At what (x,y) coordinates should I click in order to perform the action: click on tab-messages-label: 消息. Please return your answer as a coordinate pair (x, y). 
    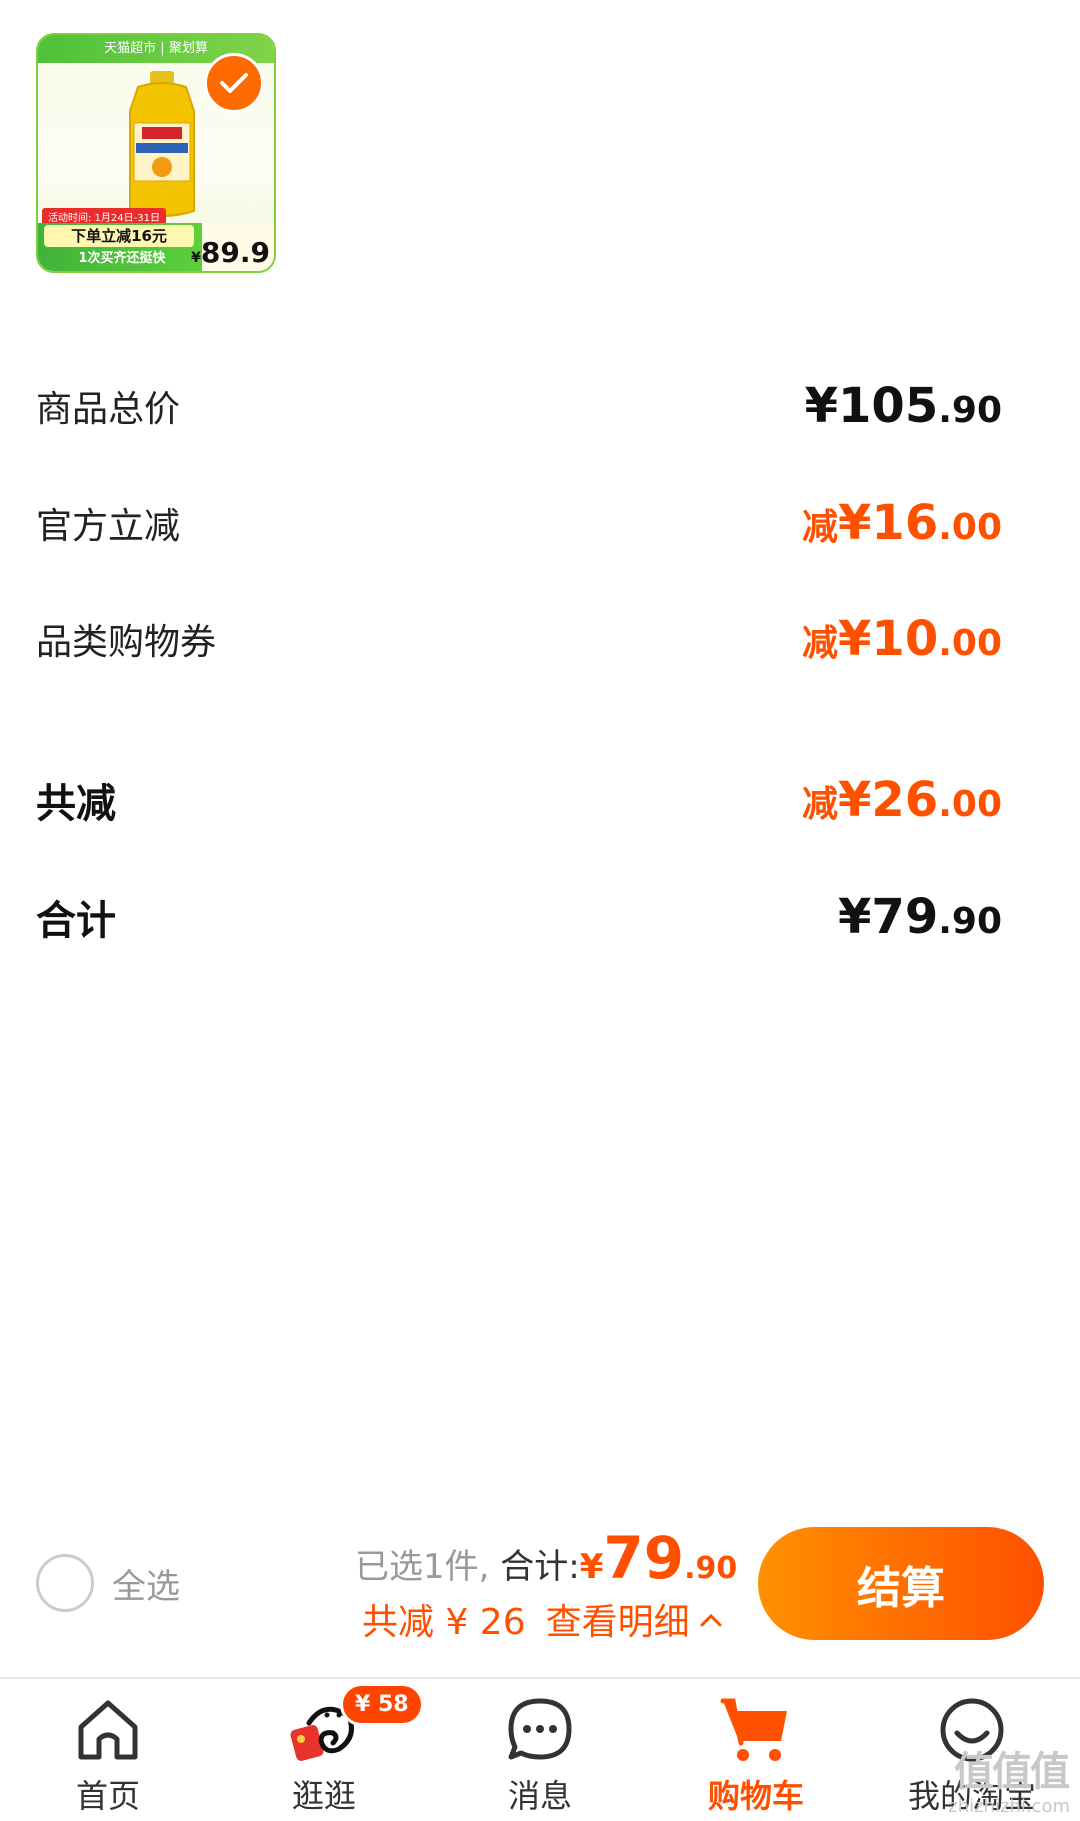
    Looking at the image, I should click on (539, 1796).